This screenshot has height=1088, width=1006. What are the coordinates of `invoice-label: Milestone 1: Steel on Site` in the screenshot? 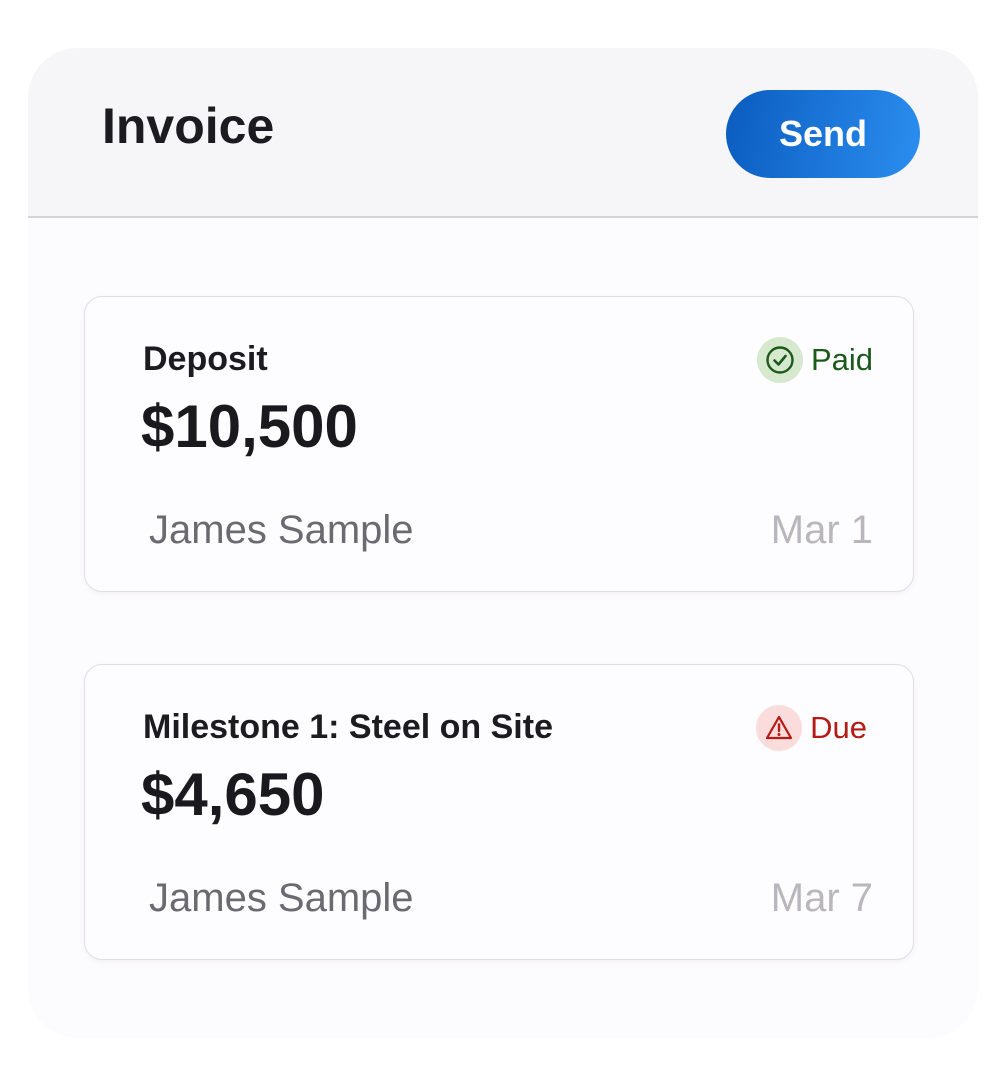 It's located at (348, 727).